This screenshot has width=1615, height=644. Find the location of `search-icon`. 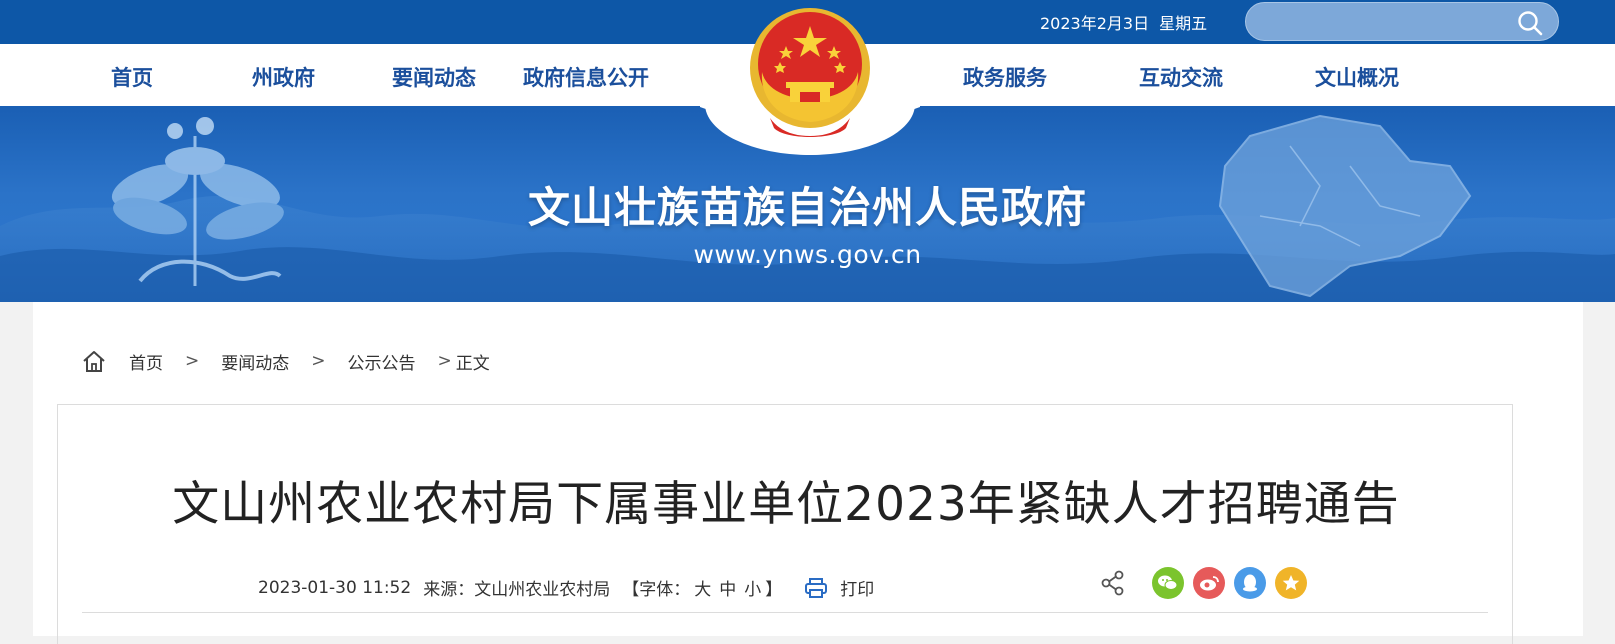

search-icon is located at coordinates (1530, 23).